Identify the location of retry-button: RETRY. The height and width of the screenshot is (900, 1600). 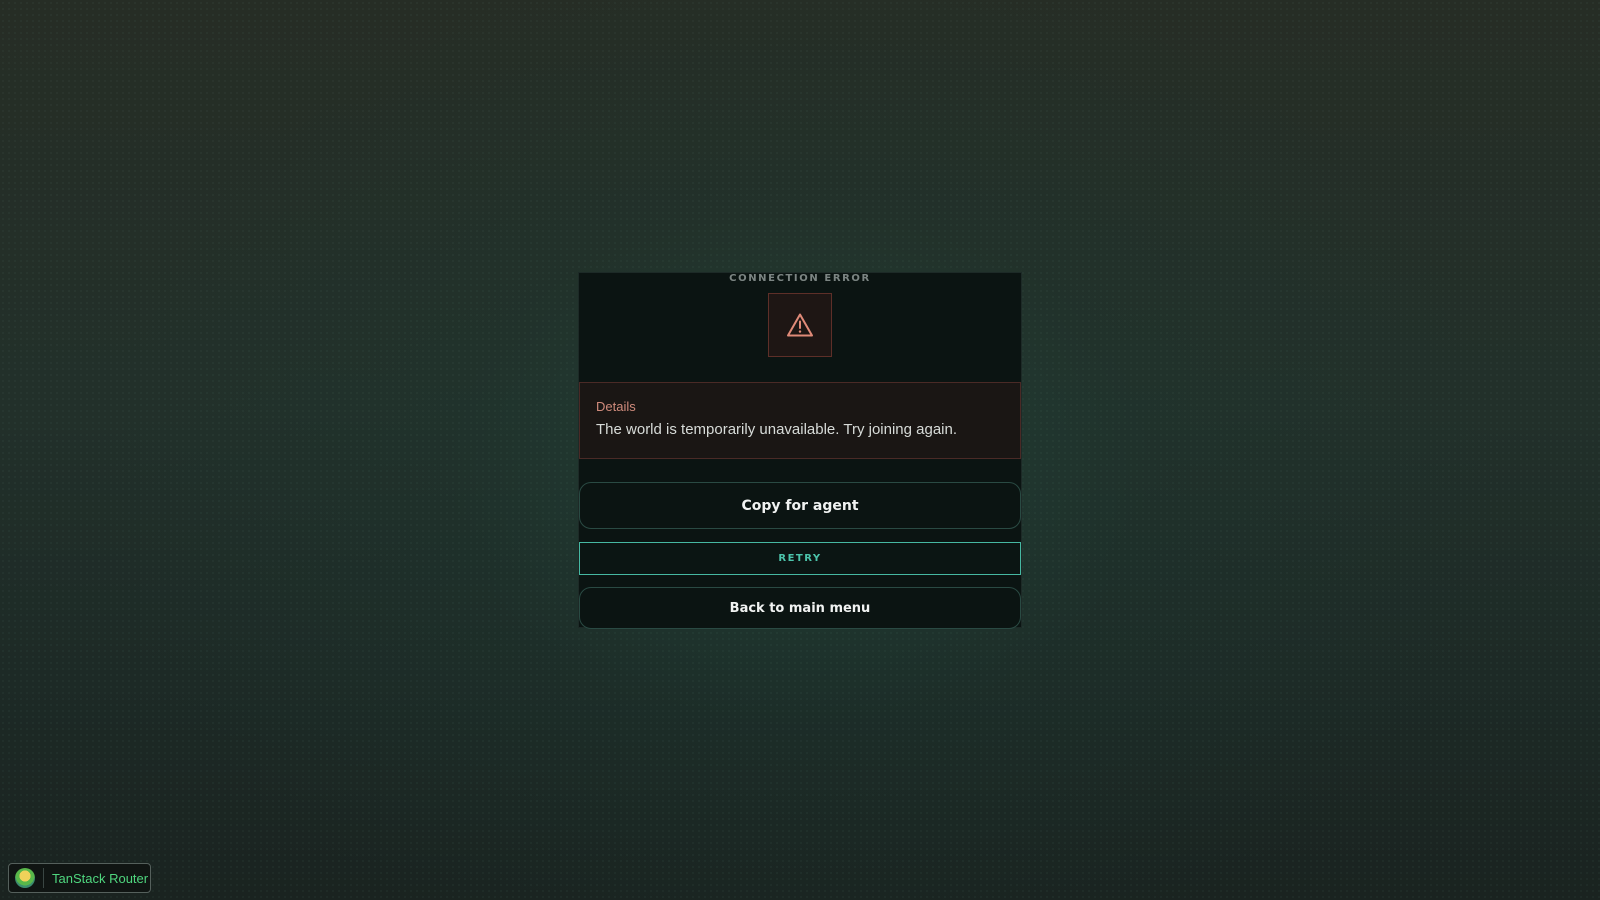
(800, 558).